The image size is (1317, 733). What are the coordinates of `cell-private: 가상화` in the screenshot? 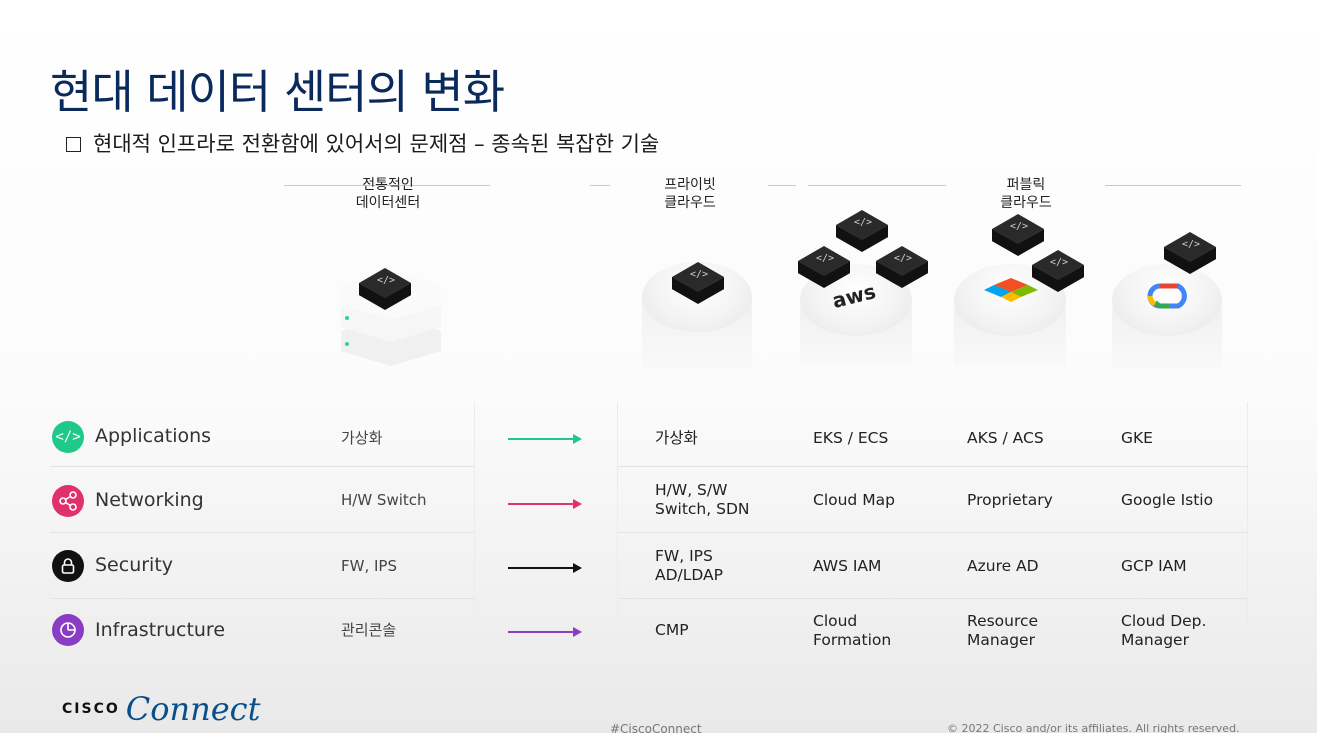 It's located at (676, 438).